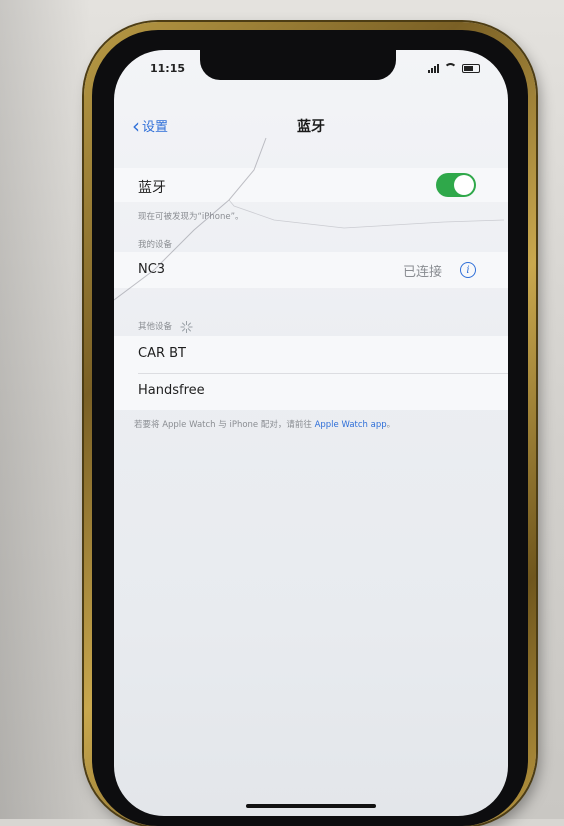  I want to click on bluetooth-label: 蓝牙, so click(152, 188).